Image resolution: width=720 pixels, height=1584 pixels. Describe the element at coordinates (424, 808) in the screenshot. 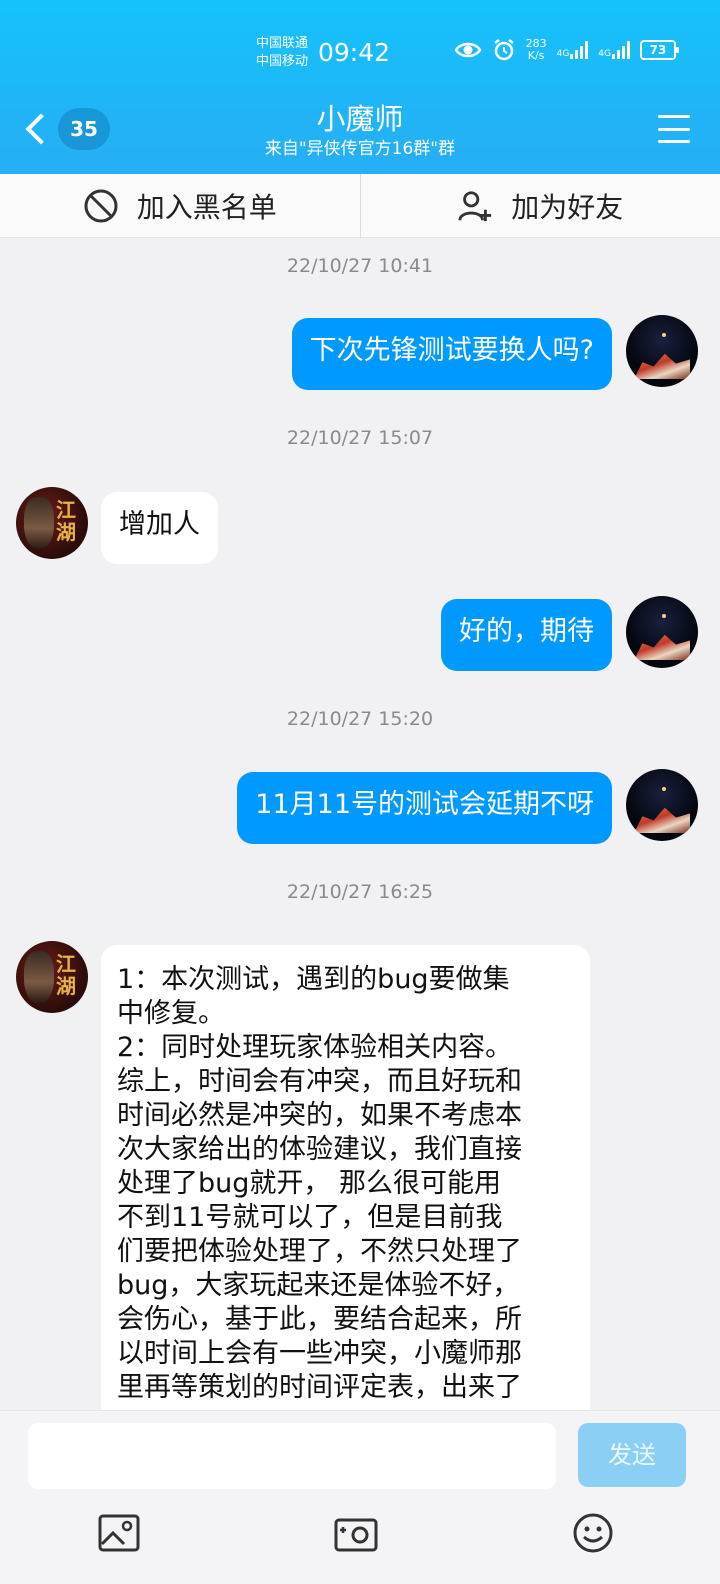

I see `message-bubble-sent: 11月11号的测试会延期不呀` at that location.